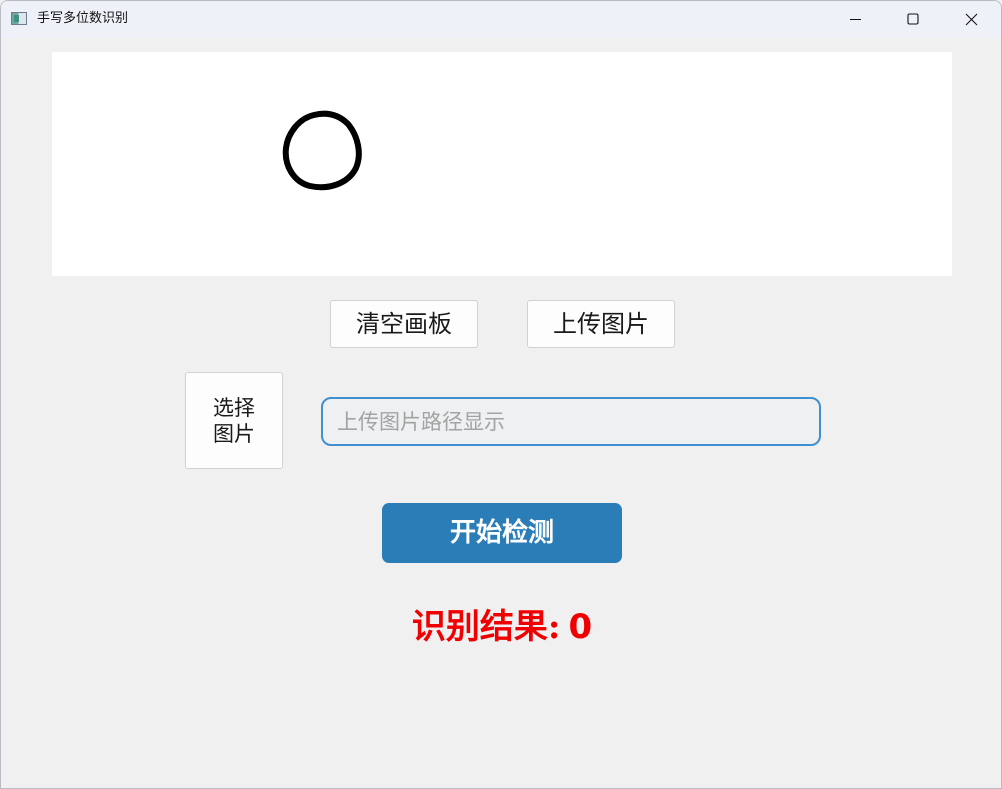 This screenshot has height=789, width=1002. Describe the element at coordinates (19, 18) in the screenshot. I see `app-window-icon` at that location.